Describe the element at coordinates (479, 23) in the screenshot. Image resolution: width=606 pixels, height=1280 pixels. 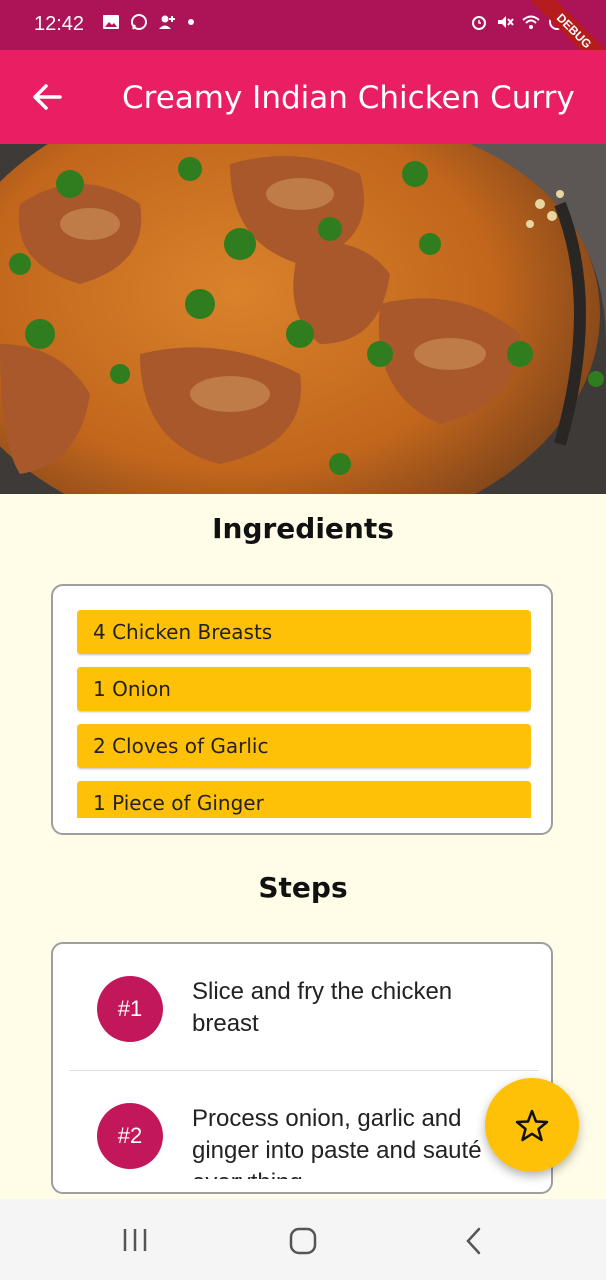
I see `alarm-icon` at that location.